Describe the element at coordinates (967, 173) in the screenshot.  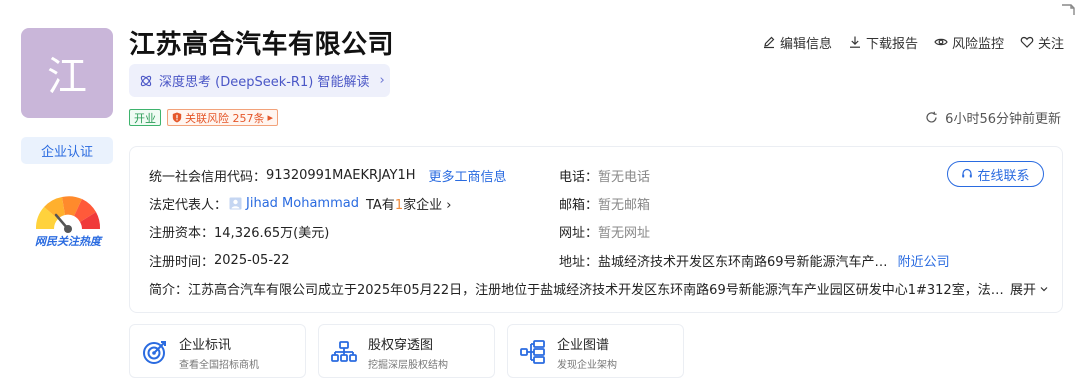
I see `headset-icon` at that location.